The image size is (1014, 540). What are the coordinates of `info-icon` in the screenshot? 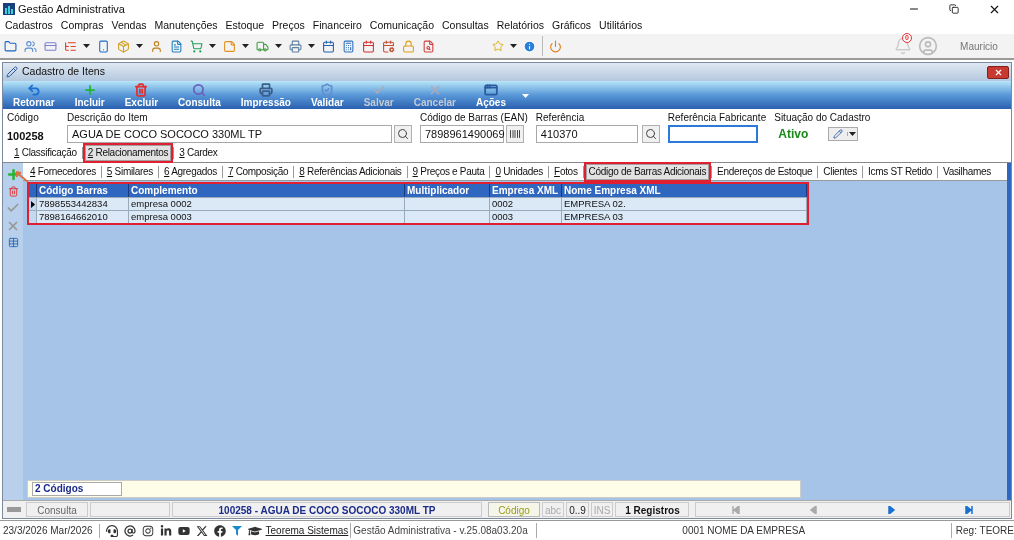 It's located at (529, 46).